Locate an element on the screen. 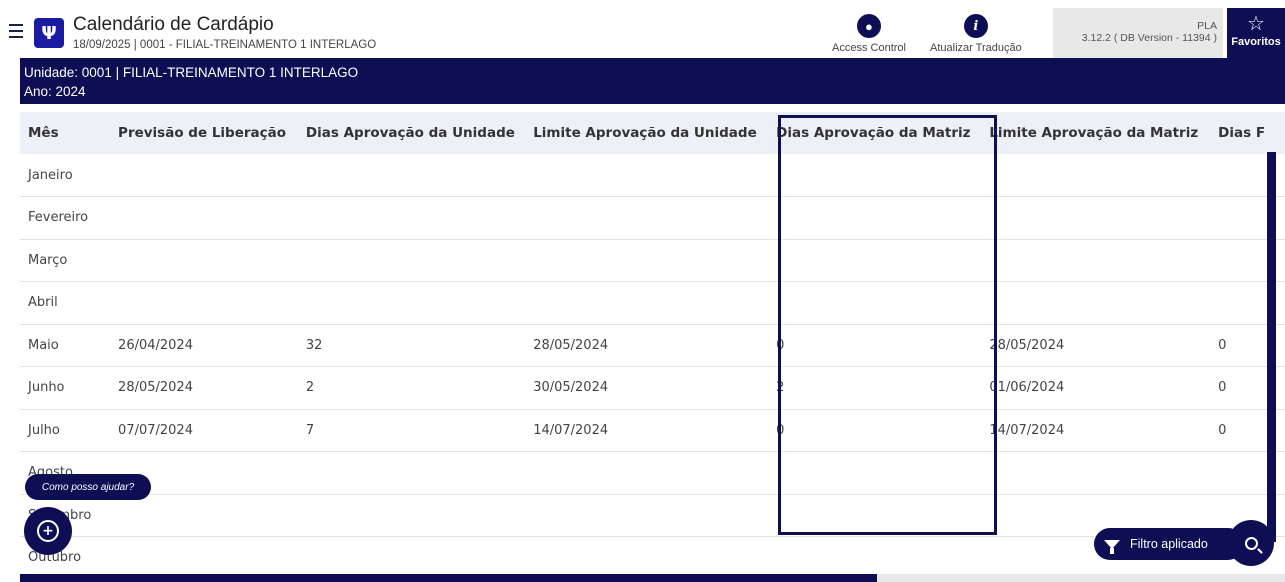 This screenshot has height=582, width=1285. table-row: Abril is located at coordinates (652, 303).